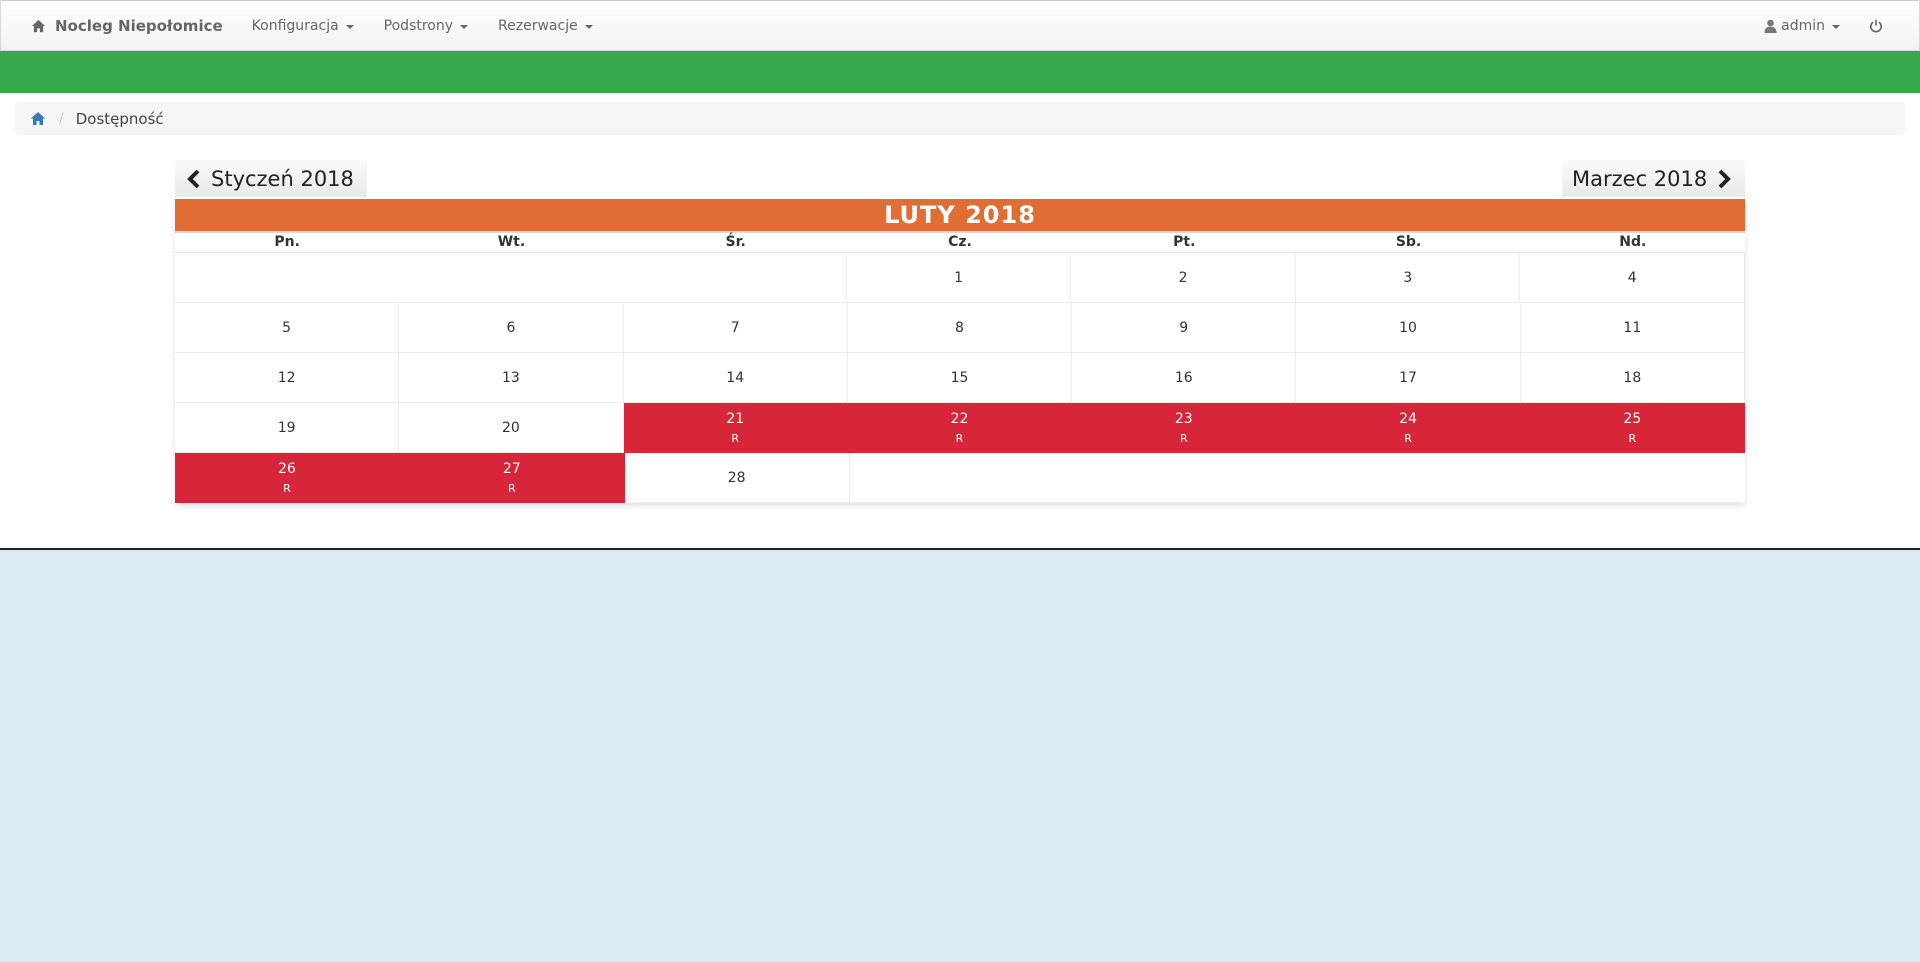 The width and height of the screenshot is (1920, 962). What do you see at coordinates (960, 72) in the screenshot?
I see `green-header-band` at bounding box center [960, 72].